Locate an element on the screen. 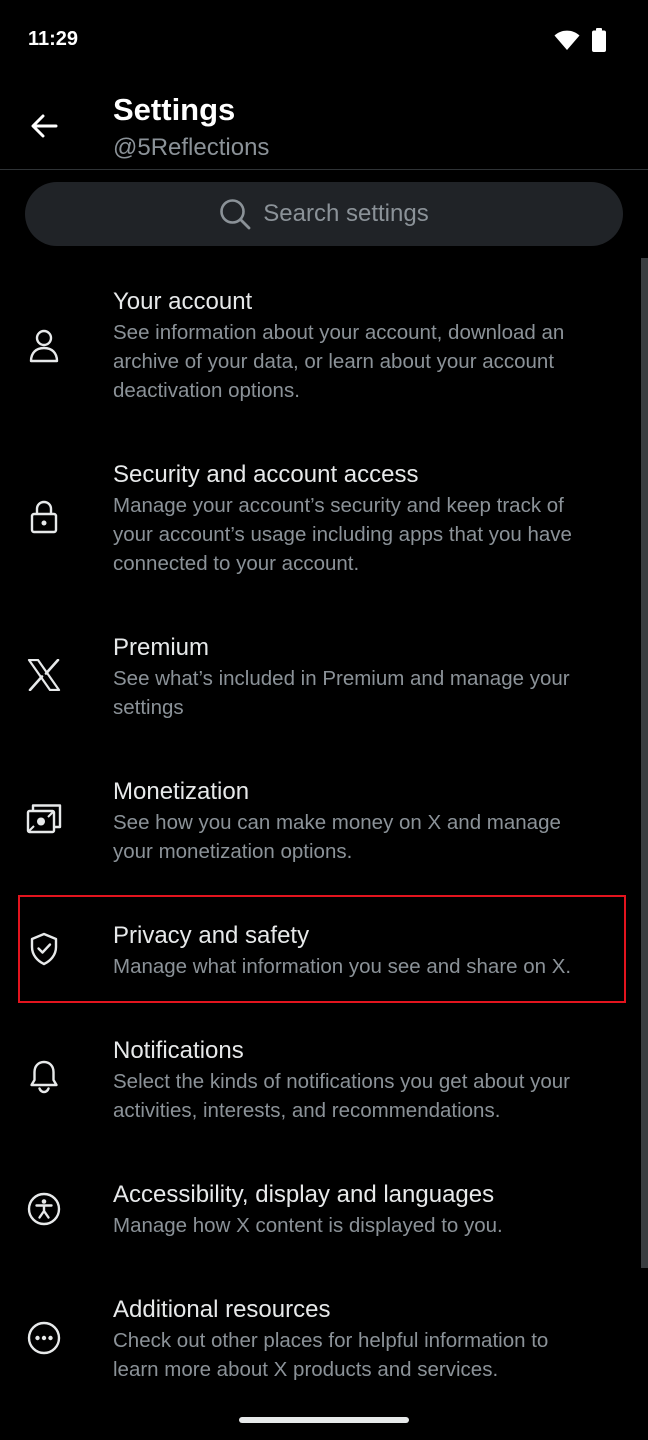 This screenshot has width=648, height=1440. account-handle: @5Reflections is located at coordinates (191, 147).